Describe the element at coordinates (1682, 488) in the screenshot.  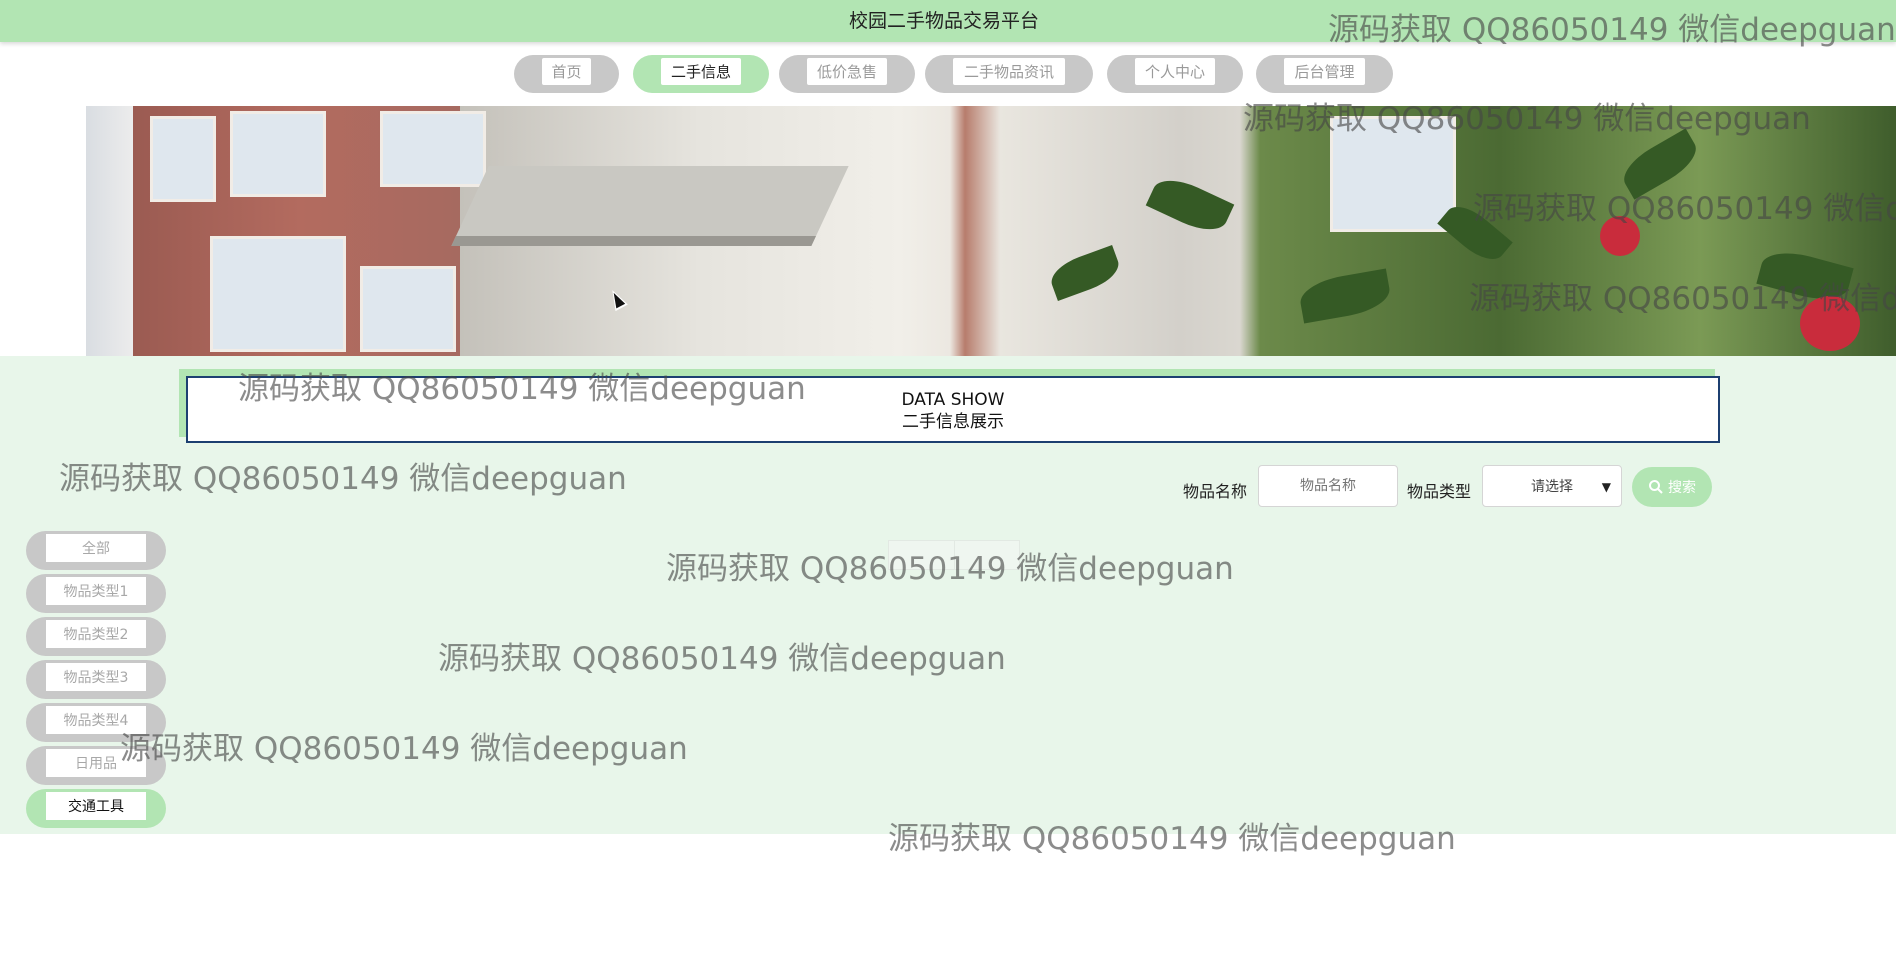
I see `search-button-label: 搜索` at that location.